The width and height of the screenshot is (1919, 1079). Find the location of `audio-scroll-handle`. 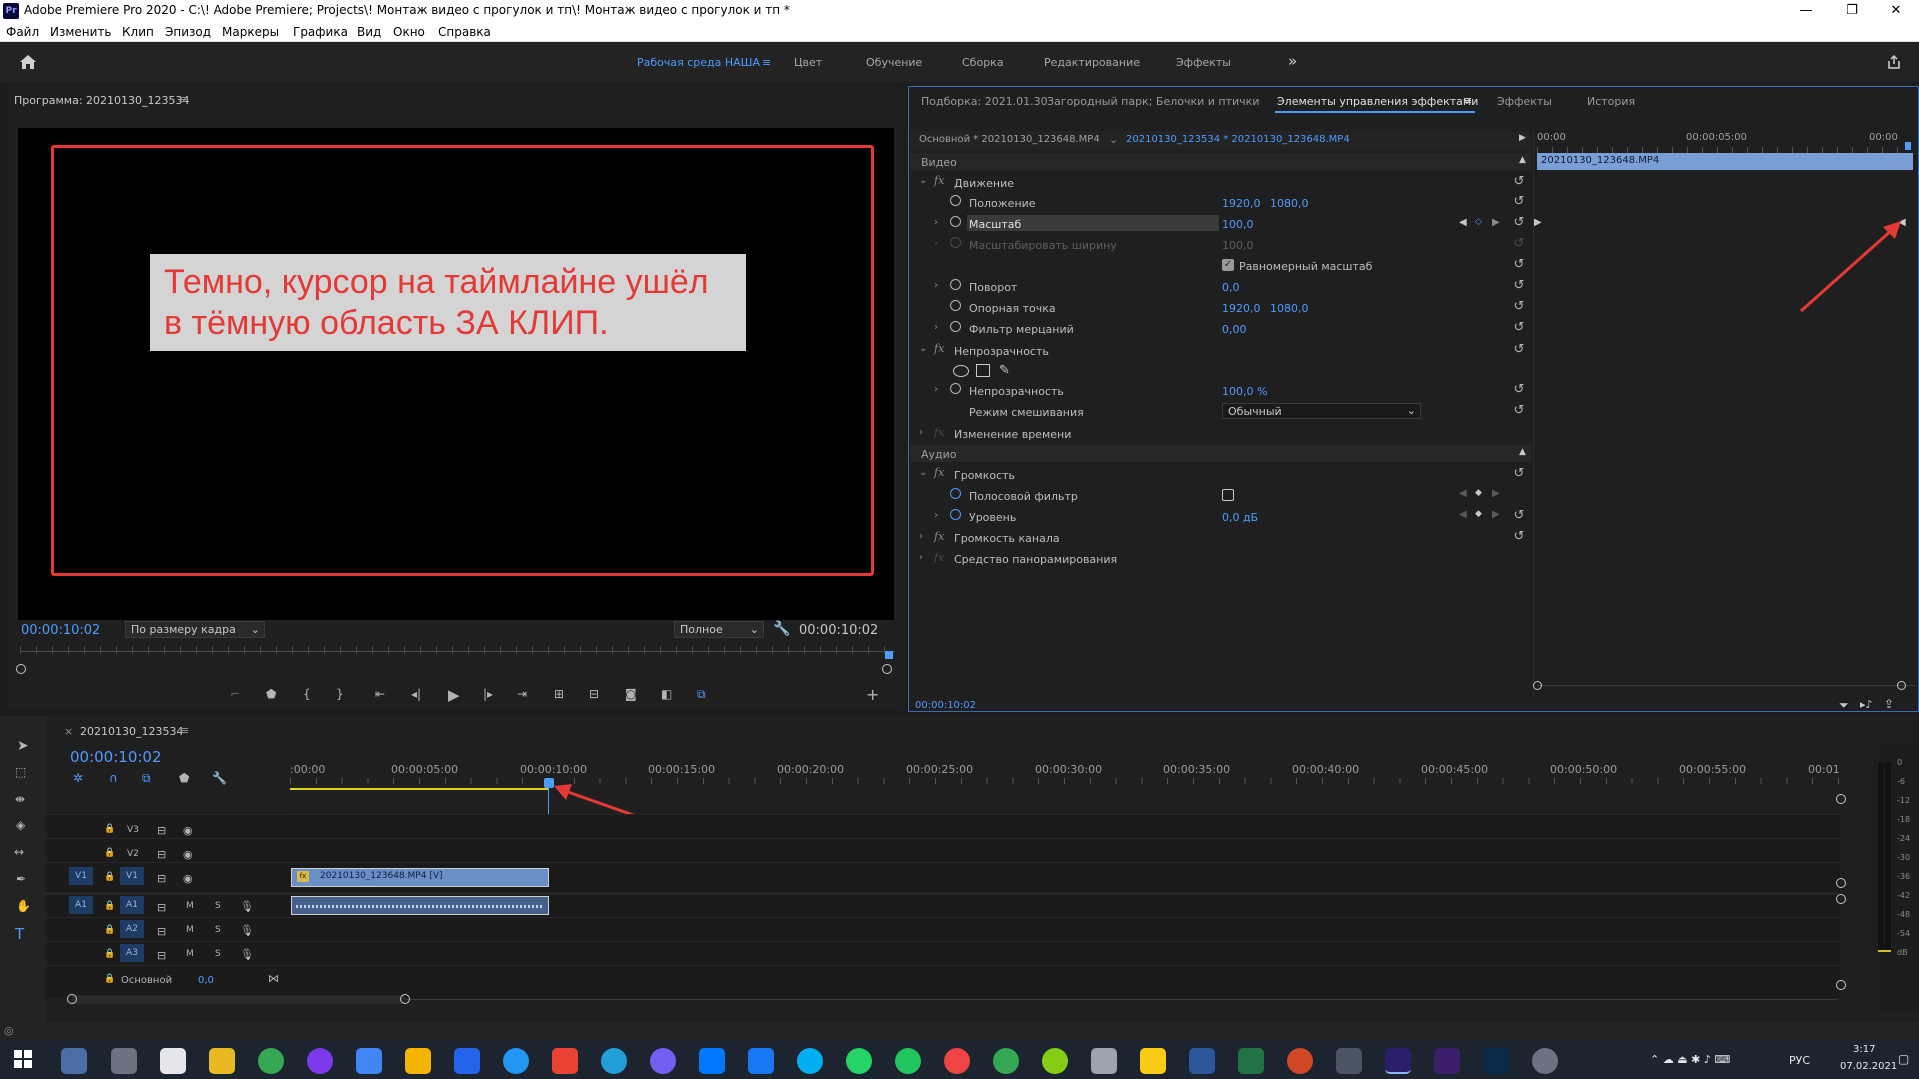

audio-scroll-handle is located at coordinates (1841, 899).